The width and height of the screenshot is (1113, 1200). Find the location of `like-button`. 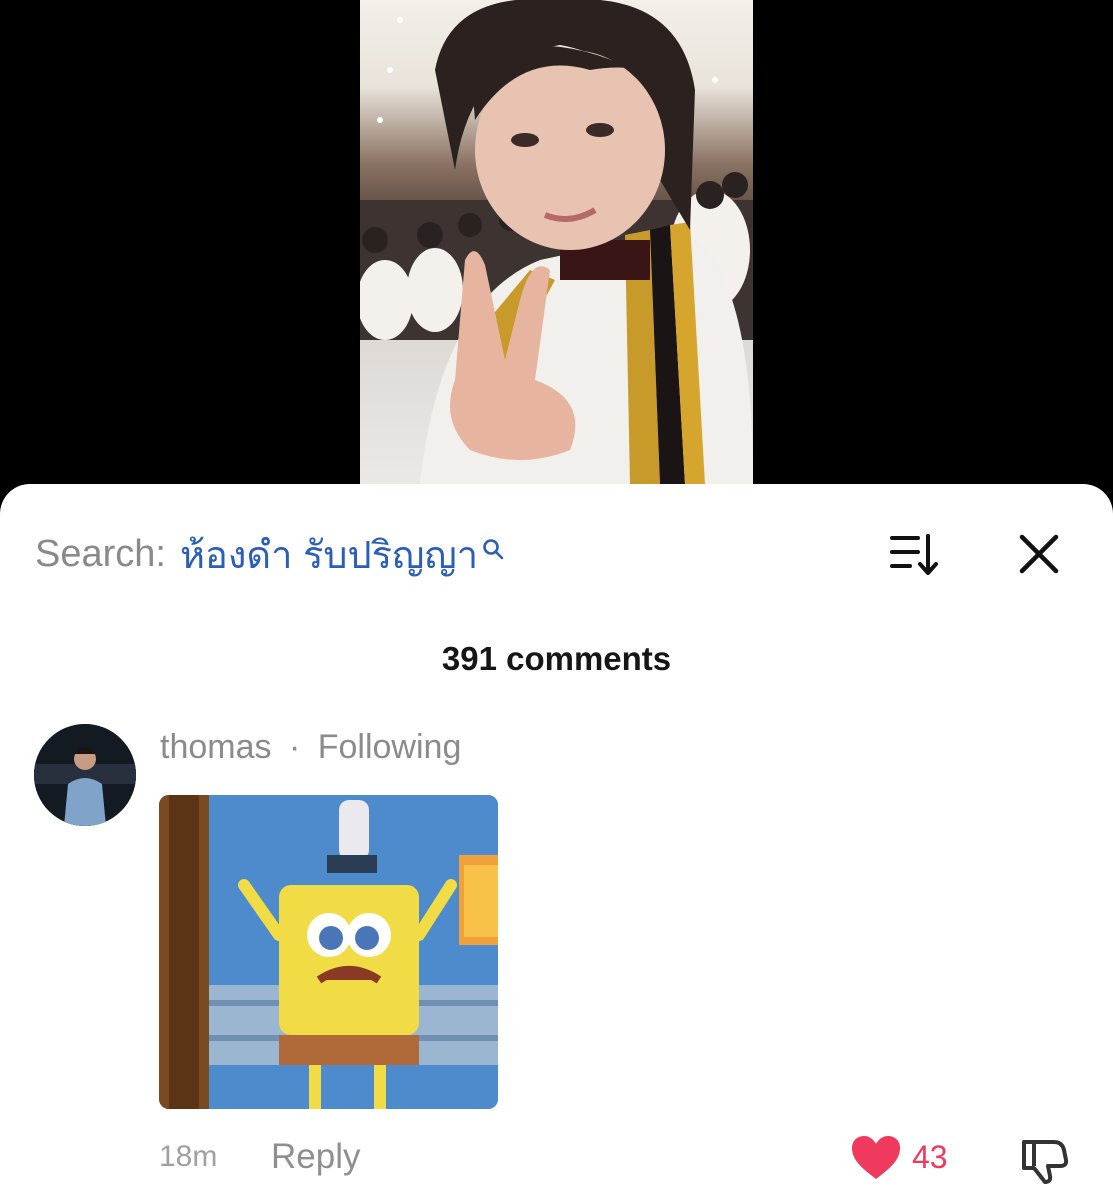

like-button is located at coordinates (876, 1158).